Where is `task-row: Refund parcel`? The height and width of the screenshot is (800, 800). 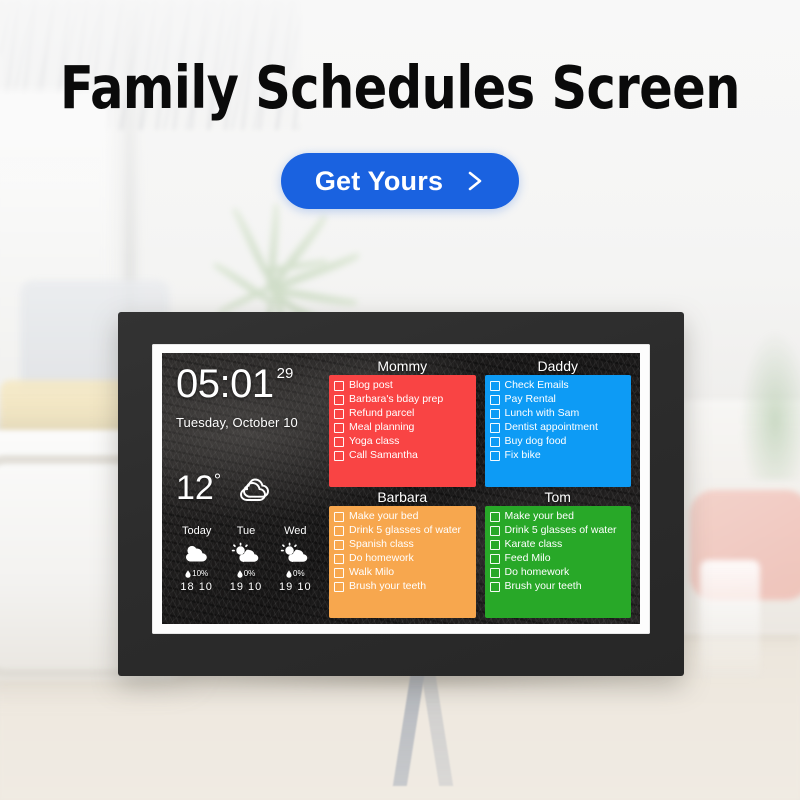
task-row: Refund parcel is located at coordinates (402, 413).